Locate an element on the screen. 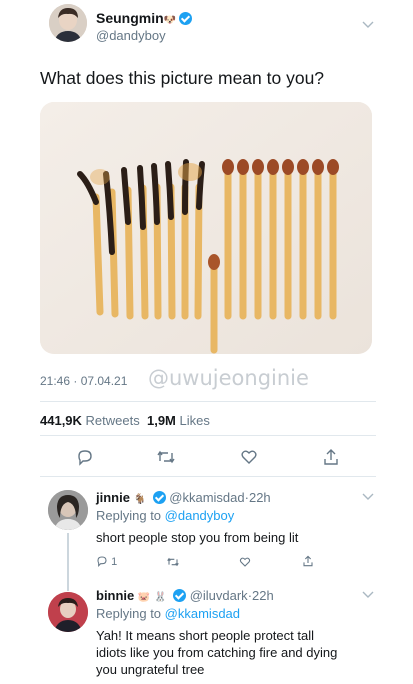  reply-header: binnie 🐷 🐰 @iluvdark·22h is located at coordinates (185, 595).